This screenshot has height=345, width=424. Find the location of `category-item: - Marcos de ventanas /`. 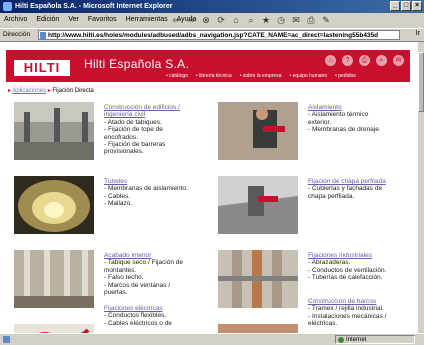

category-item: - Marcos de ventanas / is located at coordinates (137, 285).